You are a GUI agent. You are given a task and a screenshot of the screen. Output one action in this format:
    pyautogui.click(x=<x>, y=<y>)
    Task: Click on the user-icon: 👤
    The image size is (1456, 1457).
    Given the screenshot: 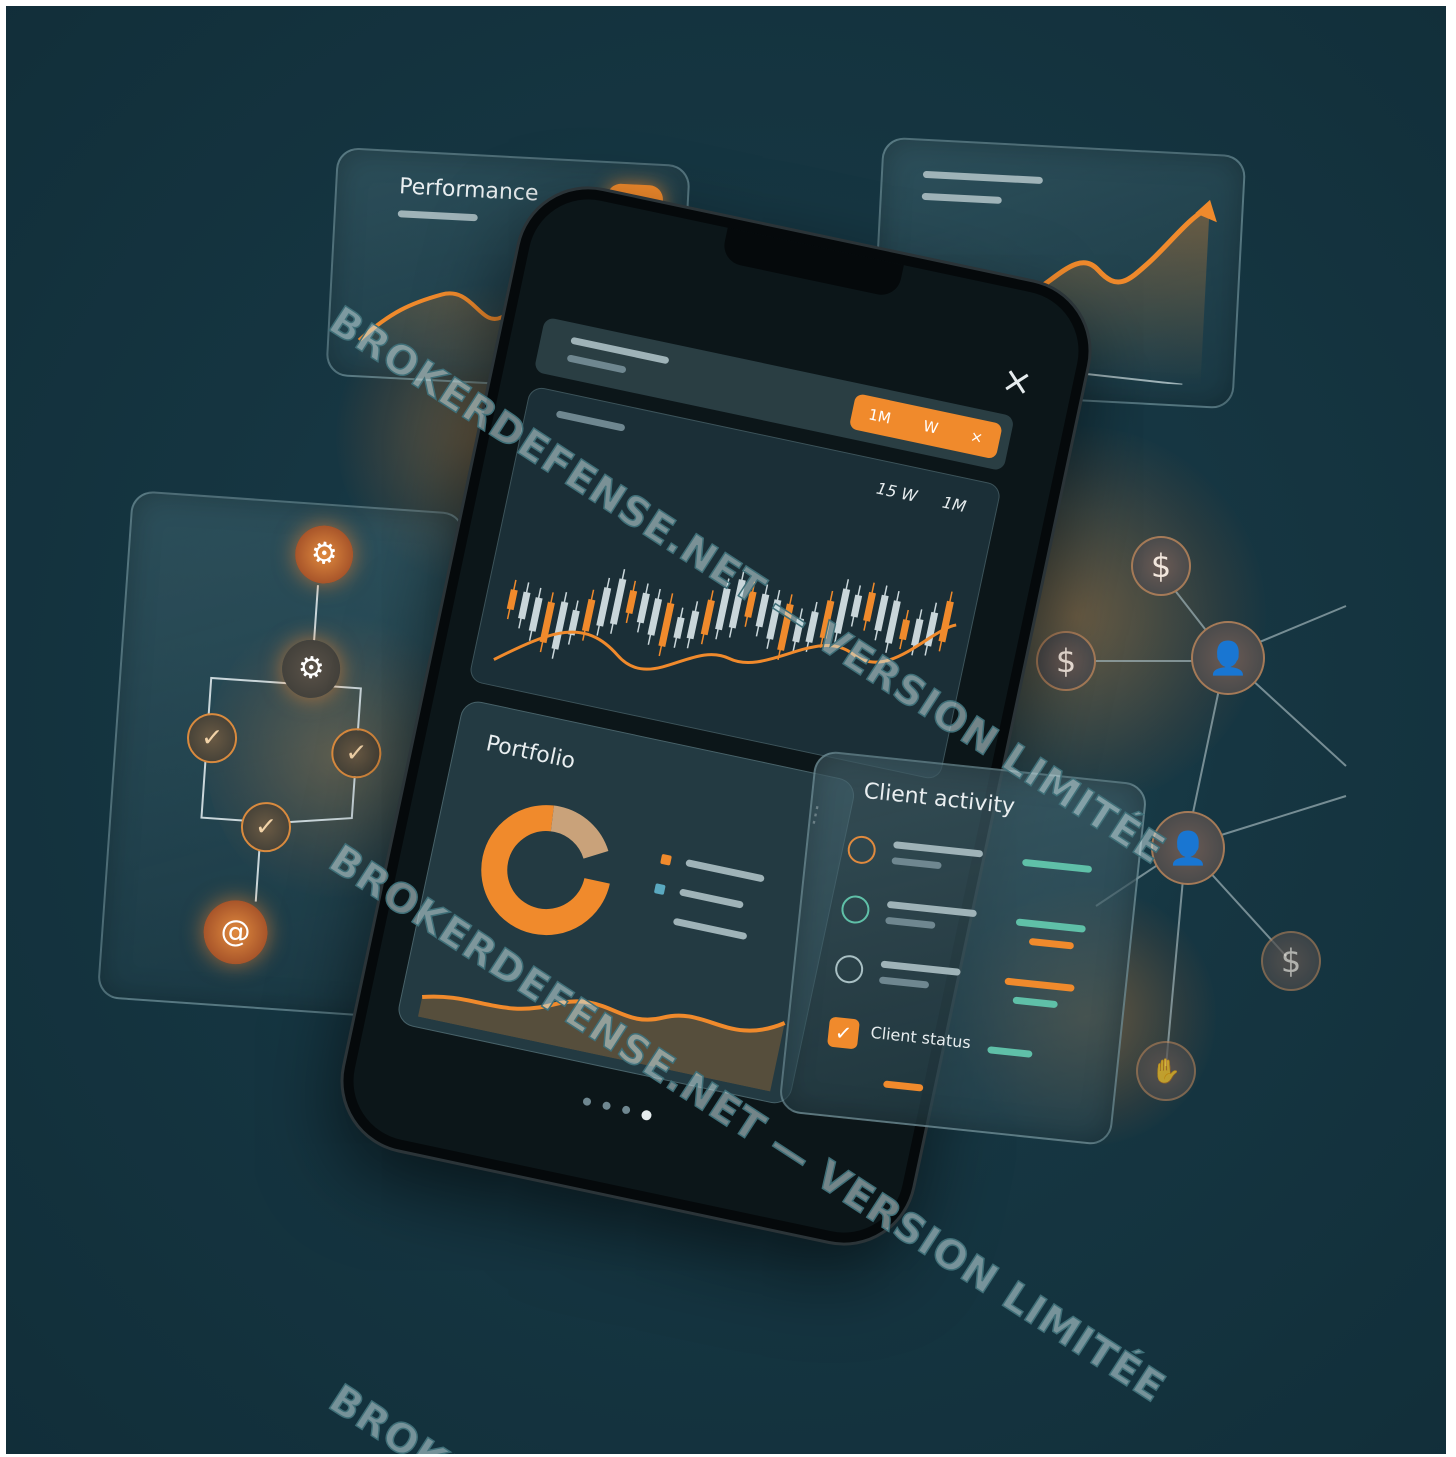 What is the action you would take?
    pyautogui.click(x=1228, y=658)
    